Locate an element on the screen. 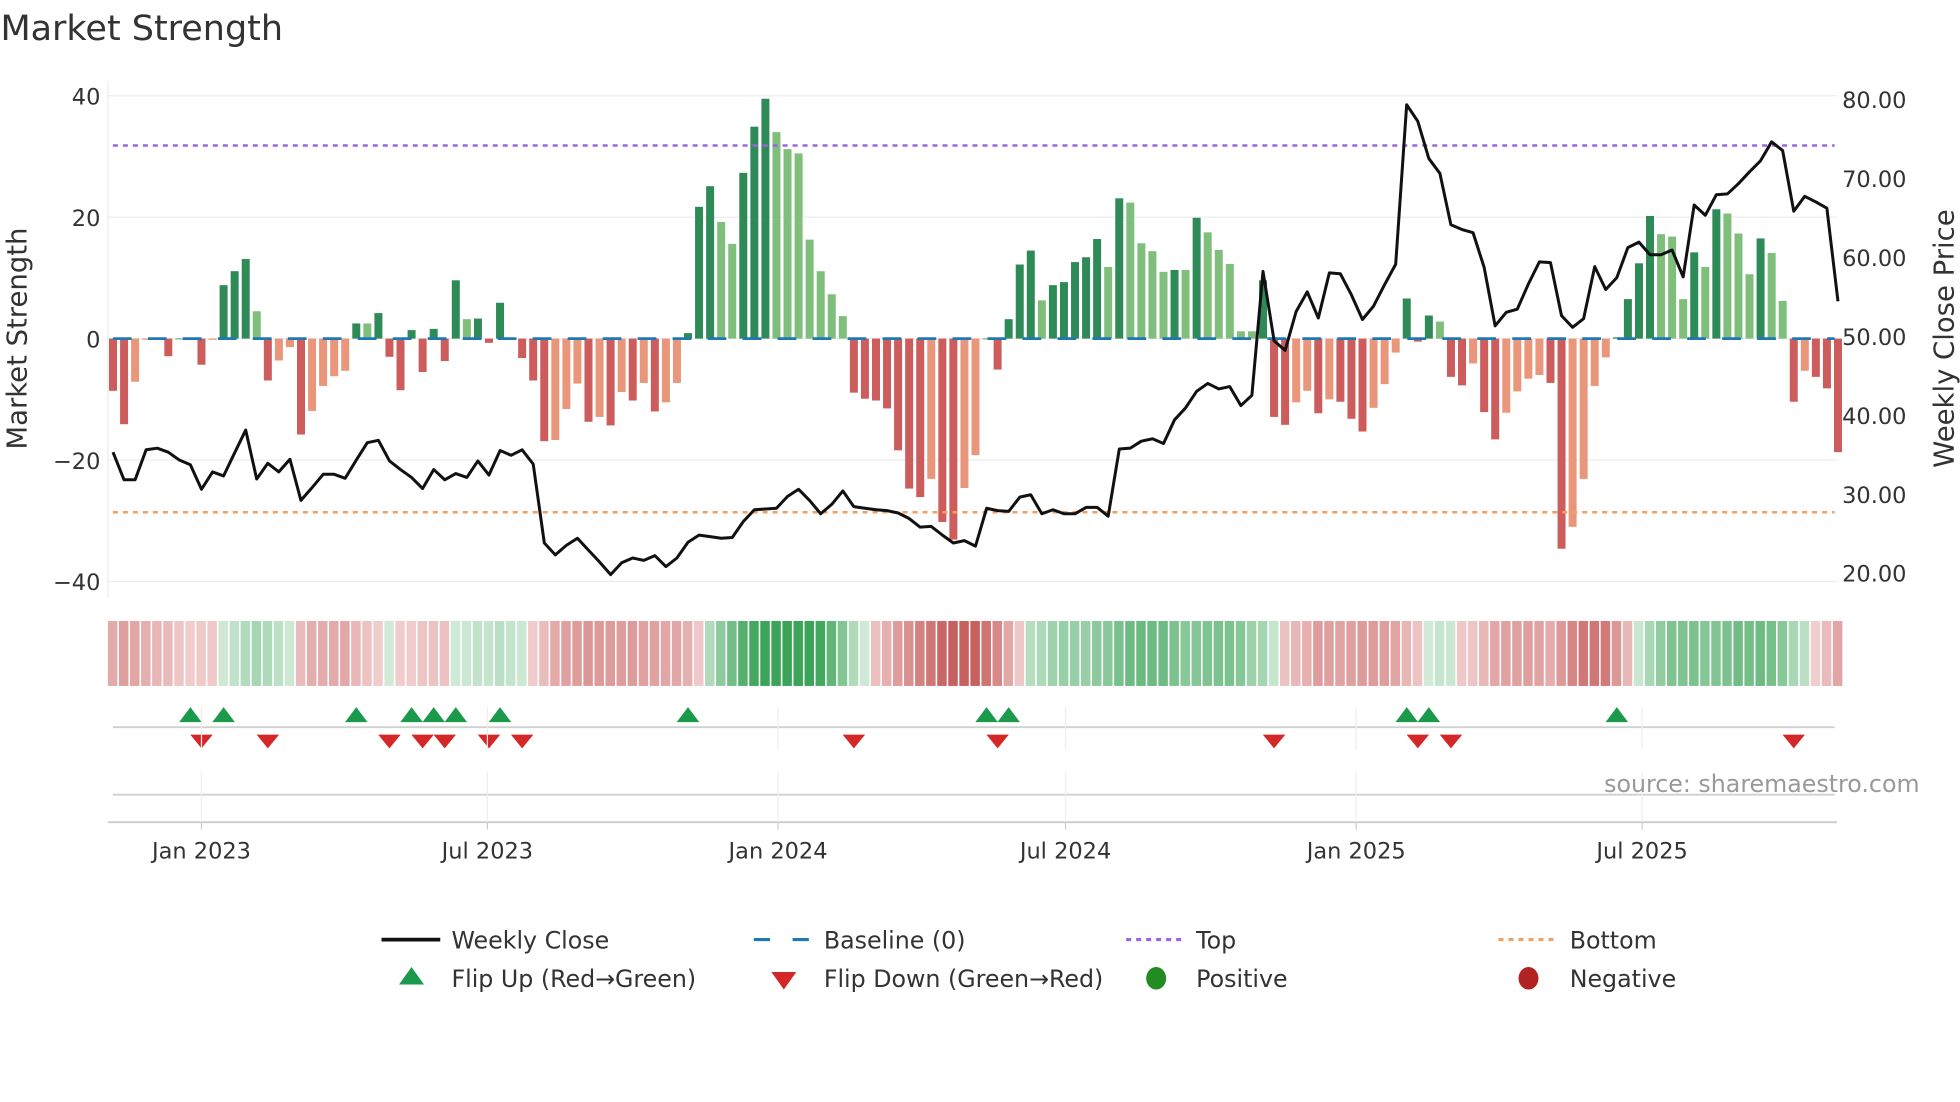 This screenshot has height=1102, width=1960. flip-up-triangle-icon is located at coordinates (1617, 715).